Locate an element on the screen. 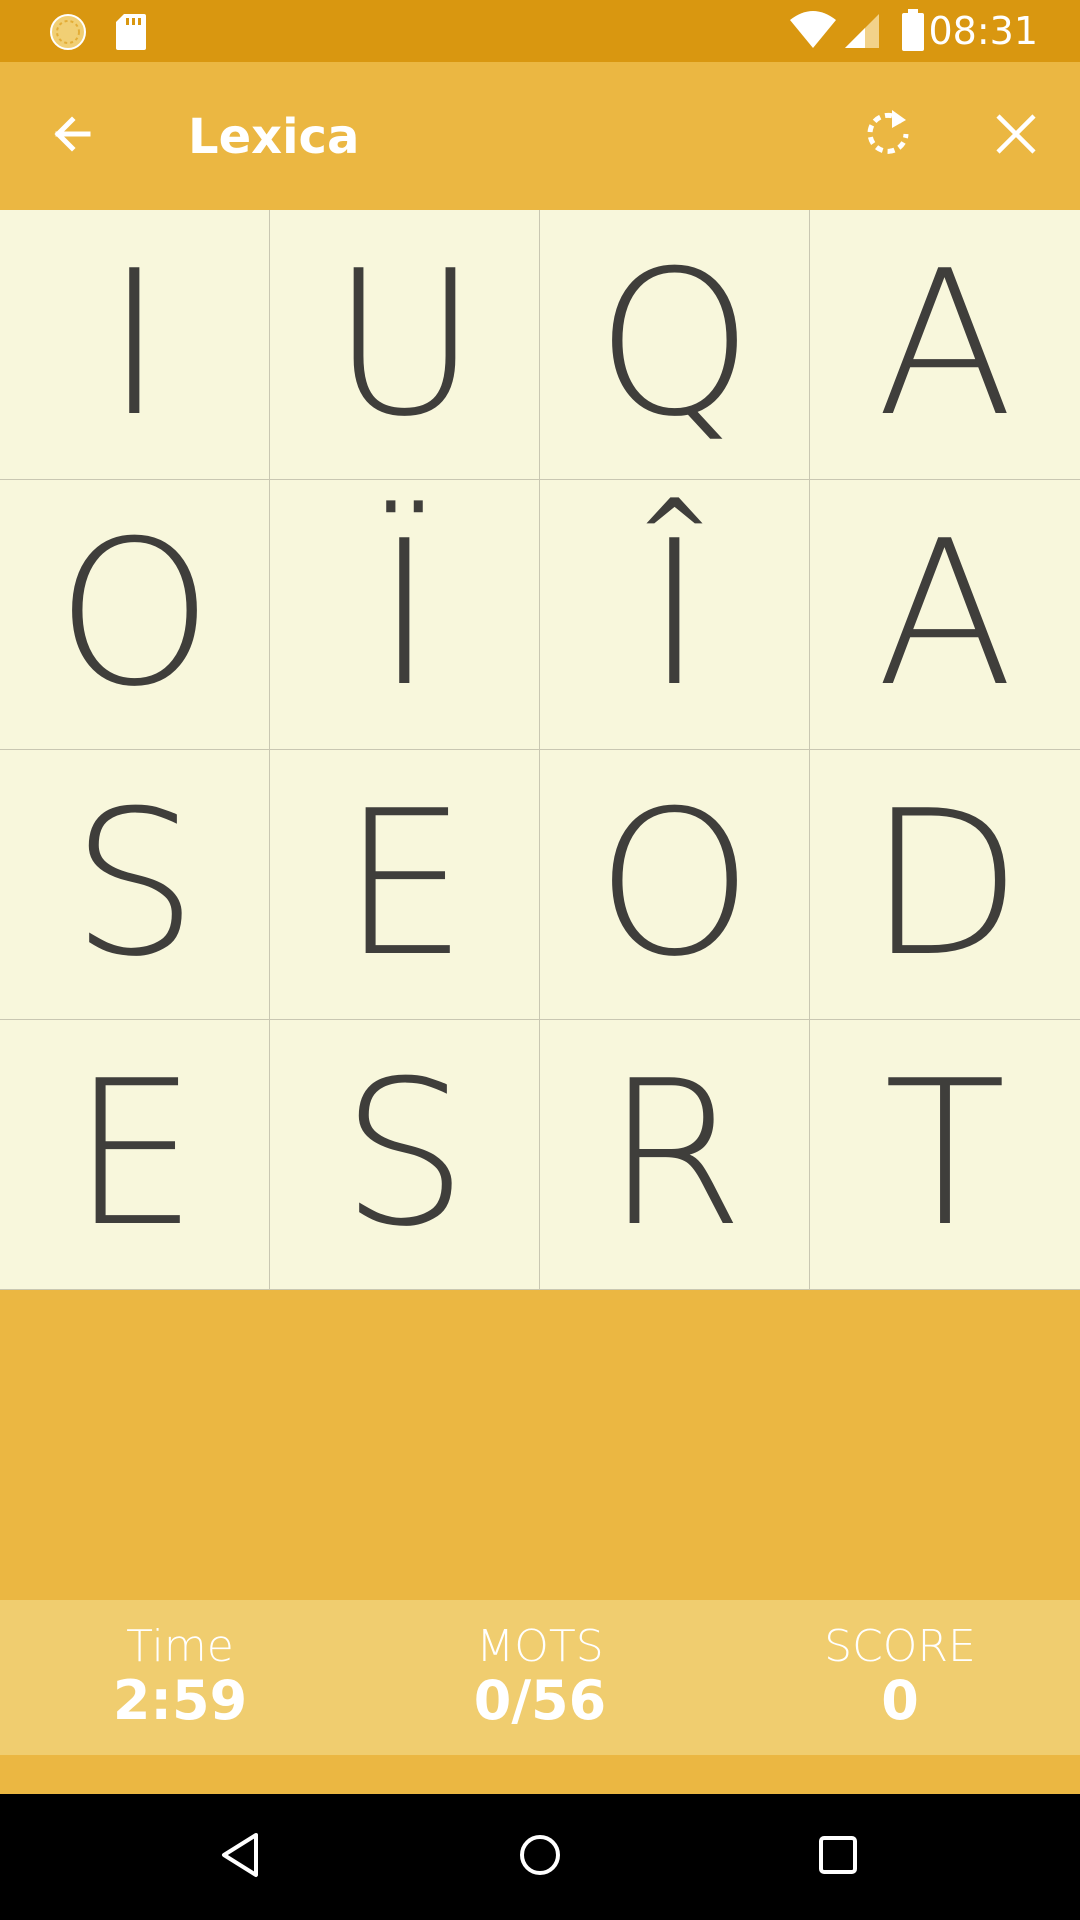  sd-card-icon is located at coordinates (131, 34).